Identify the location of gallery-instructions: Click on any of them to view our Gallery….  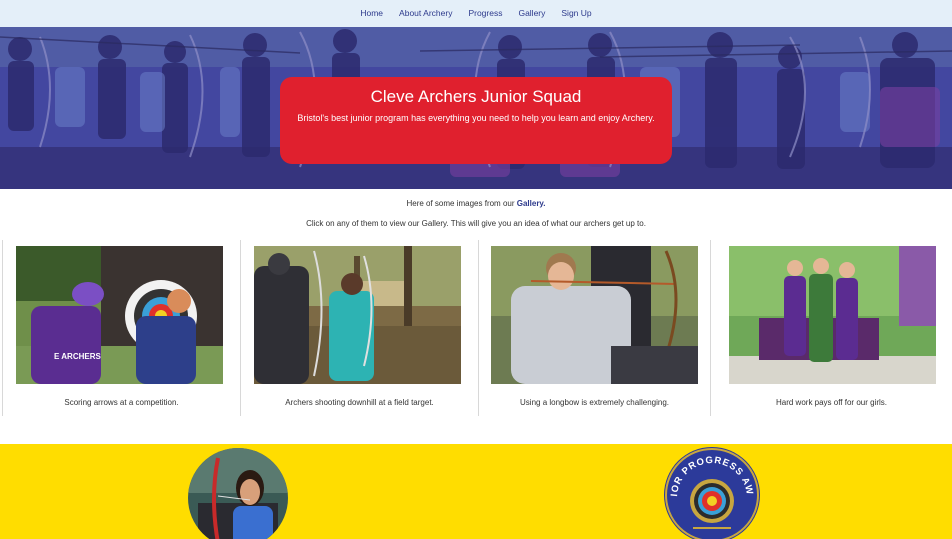
(476, 223).